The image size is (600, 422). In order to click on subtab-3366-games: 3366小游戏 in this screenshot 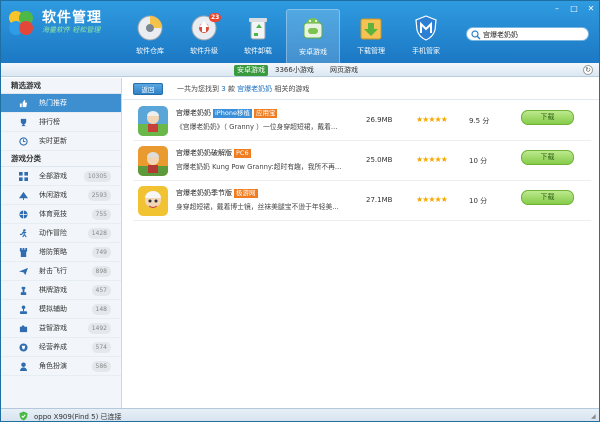, I will do `click(294, 70)`.